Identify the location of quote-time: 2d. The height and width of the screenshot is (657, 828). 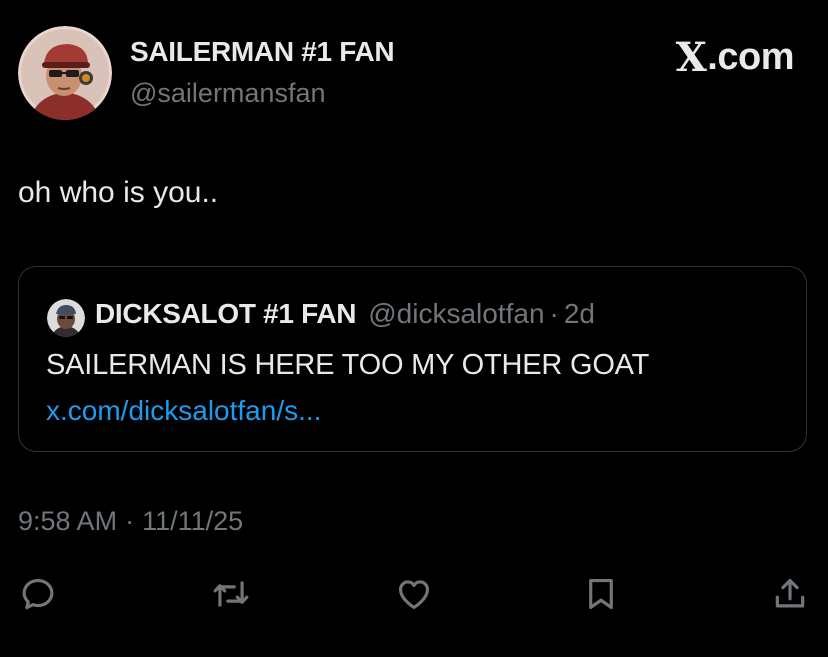
(579, 313).